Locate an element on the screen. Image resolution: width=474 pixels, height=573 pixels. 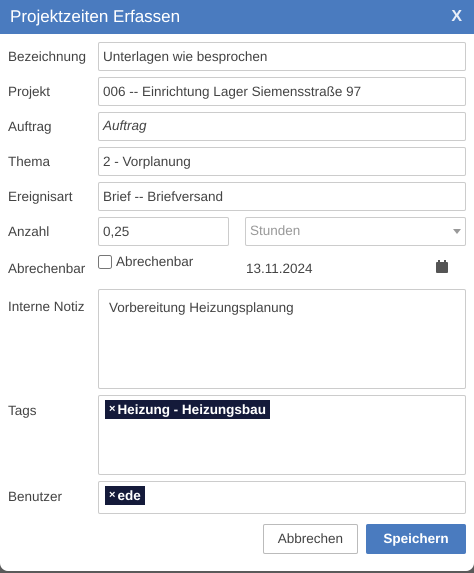
field-label: Tags is located at coordinates (23, 411).